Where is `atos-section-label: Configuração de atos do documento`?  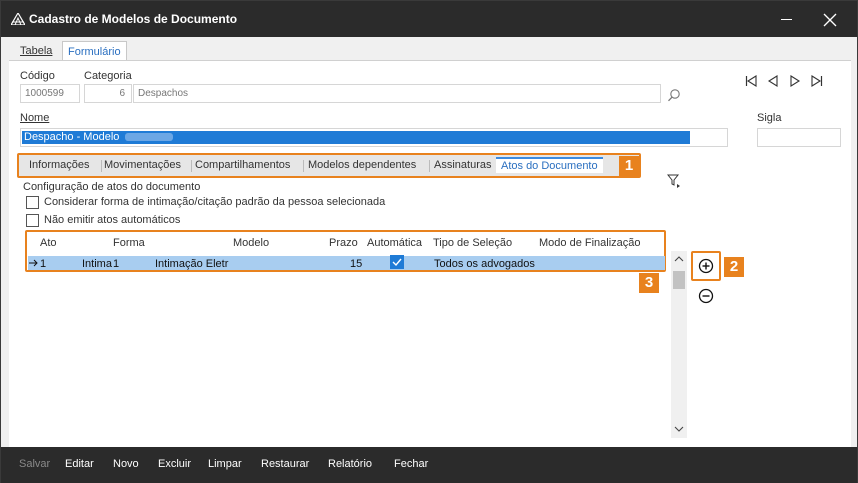
atos-section-label: Configuração de atos do documento is located at coordinates (112, 187).